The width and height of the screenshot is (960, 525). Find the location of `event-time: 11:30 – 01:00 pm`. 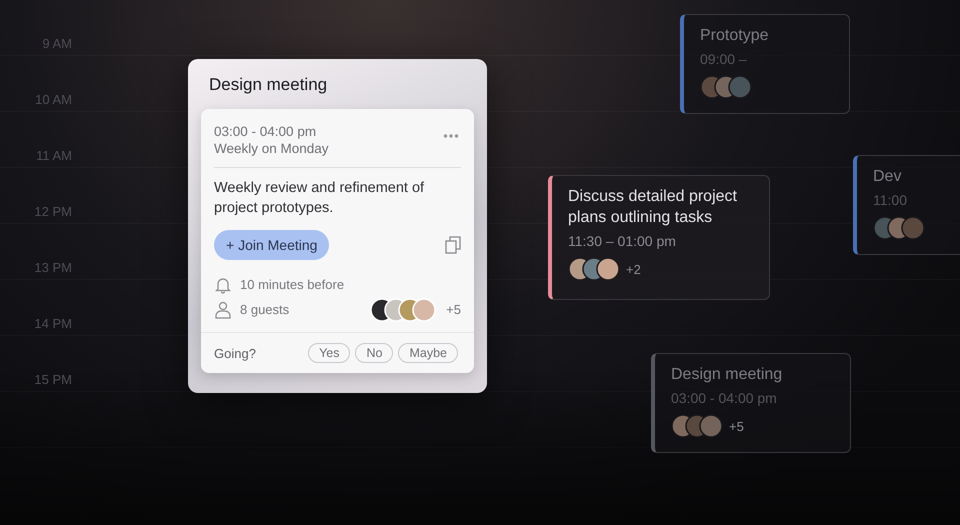

event-time: 11:30 – 01:00 pm is located at coordinates (622, 241).